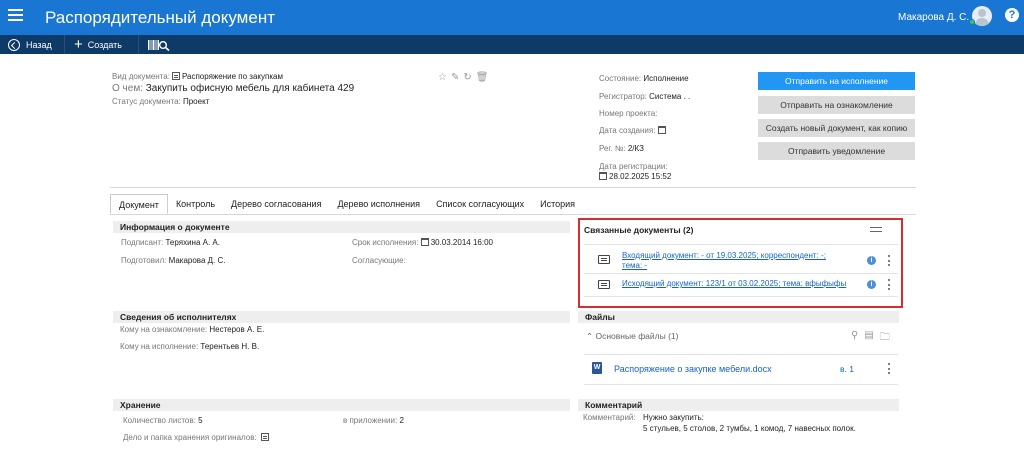  I want to click on project-number-field: Номер проекта:, so click(628, 113).